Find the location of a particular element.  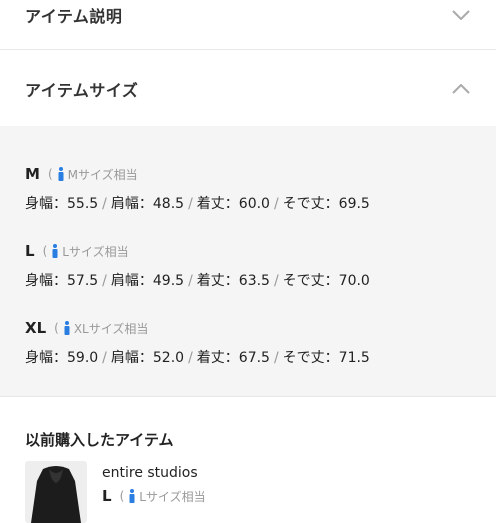

measurement-length: 着丈：60.0 is located at coordinates (233, 204).